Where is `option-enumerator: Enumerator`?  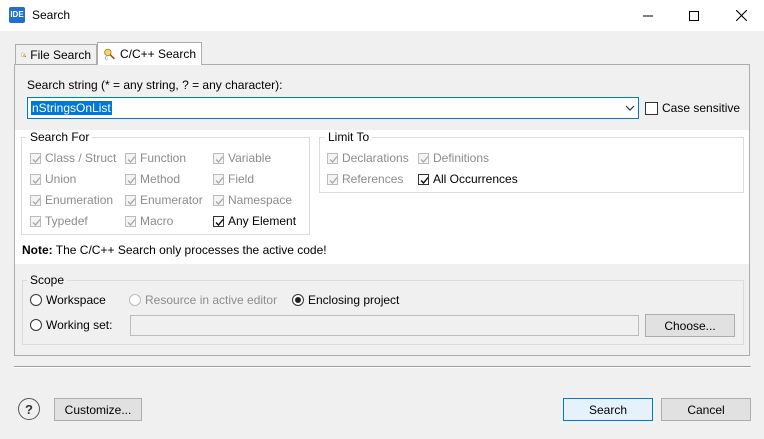
option-enumerator: Enumerator is located at coordinates (164, 200).